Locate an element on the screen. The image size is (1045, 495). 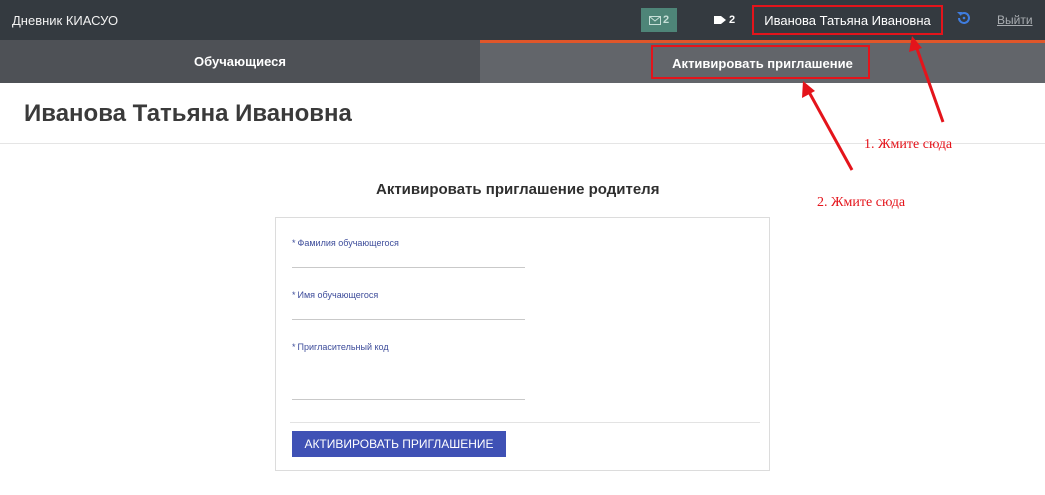
invite-code-input is located at coordinates (408, 378).